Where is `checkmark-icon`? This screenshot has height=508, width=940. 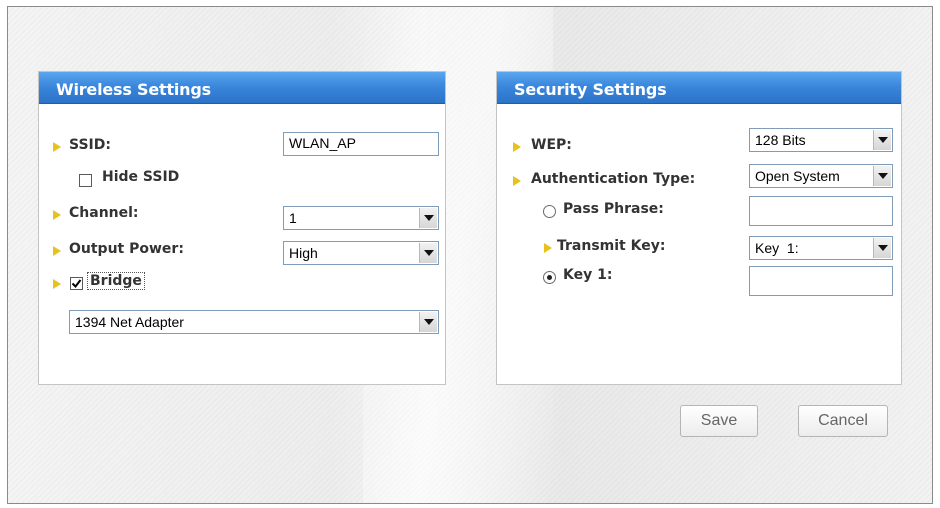
checkmark-icon is located at coordinates (76, 284).